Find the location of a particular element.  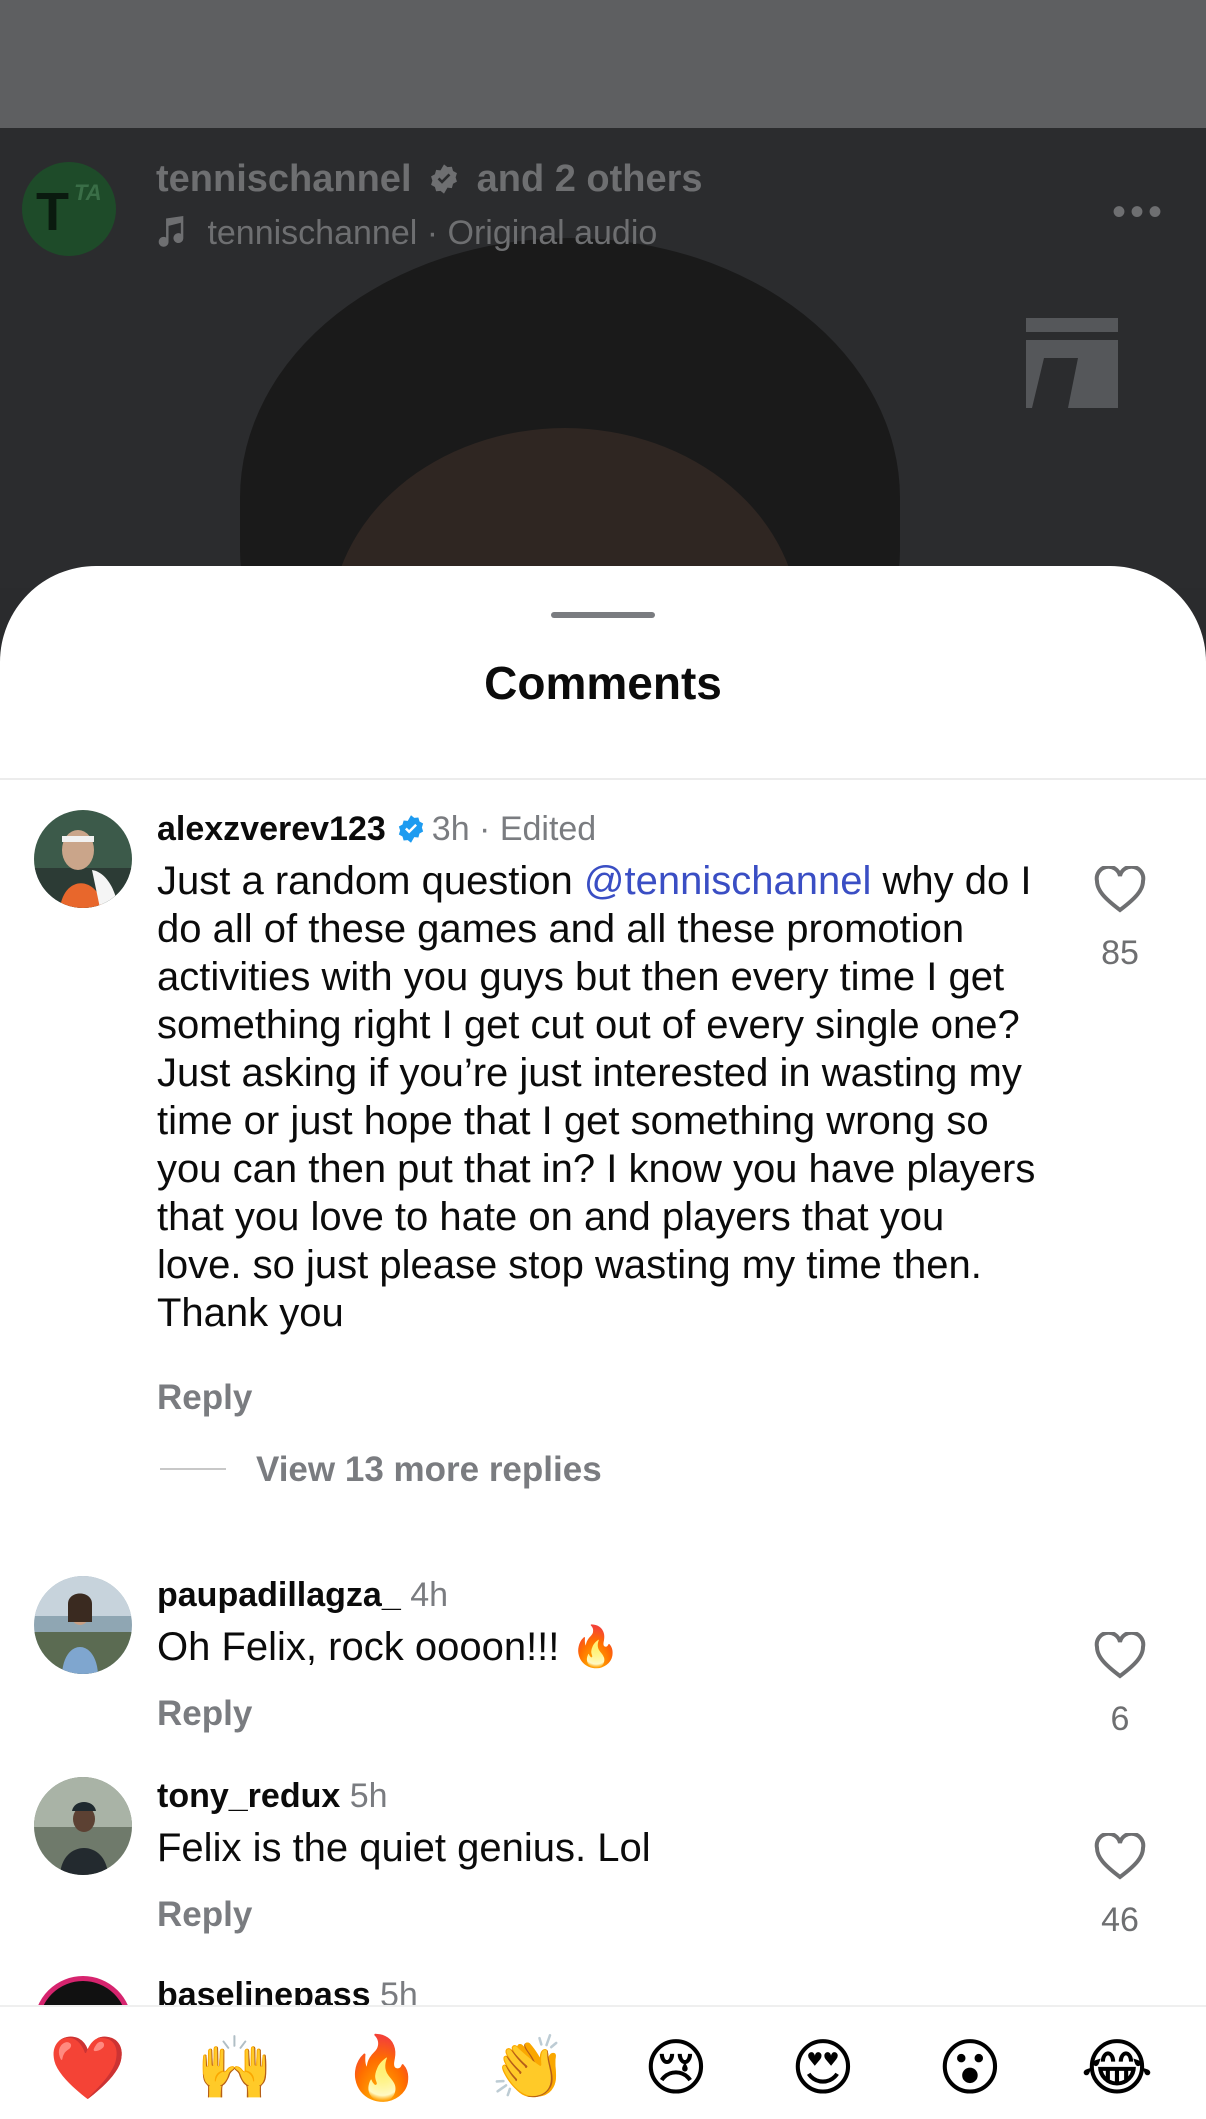

like-count: 6 is located at coordinates (1120, 1719).